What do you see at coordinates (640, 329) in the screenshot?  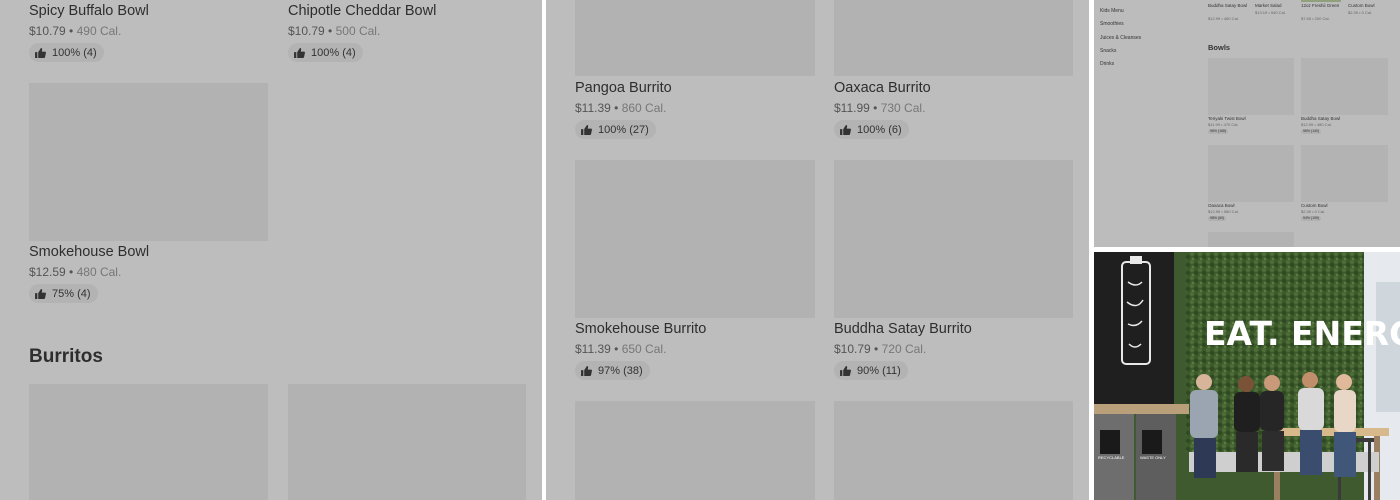 I see `item-name: Smokehouse Burrito` at bounding box center [640, 329].